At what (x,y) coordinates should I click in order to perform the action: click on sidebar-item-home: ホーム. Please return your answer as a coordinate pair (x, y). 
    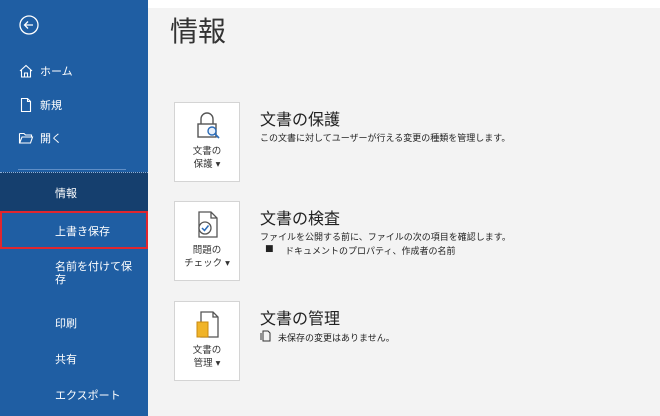
    Looking at the image, I should click on (74, 71).